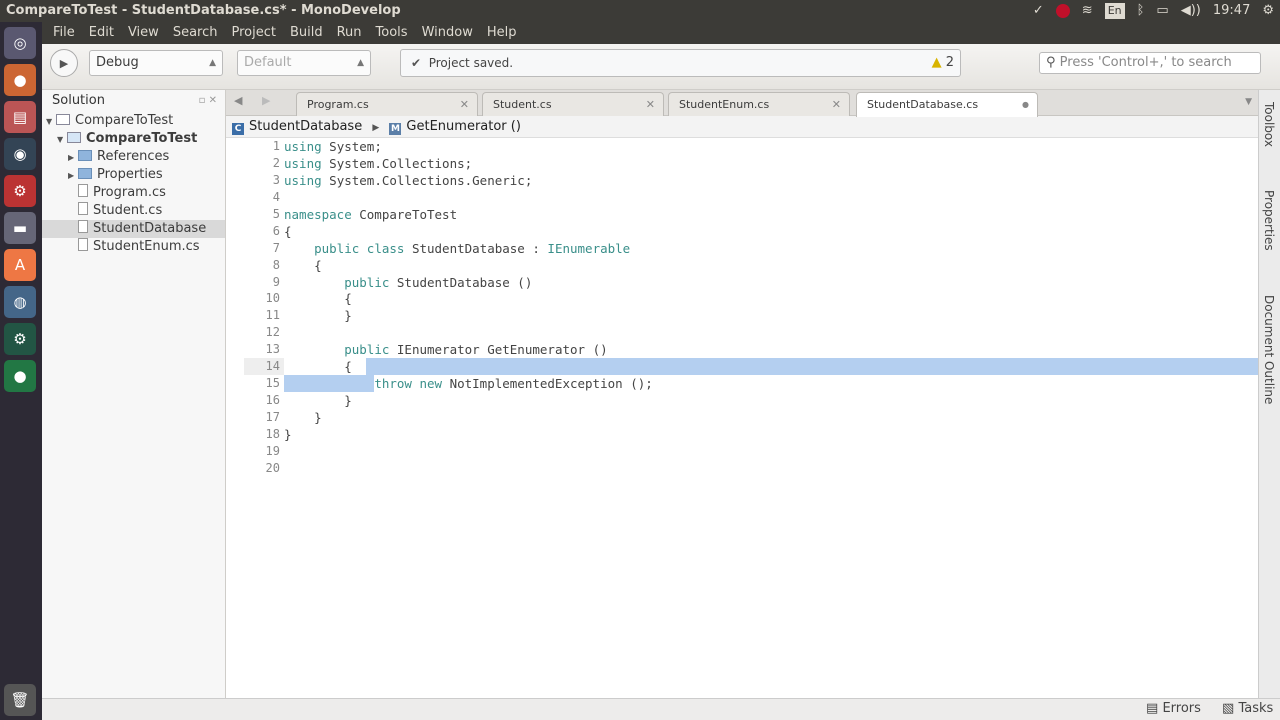 This screenshot has height=720, width=1280. What do you see at coordinates (276, 264) in the screenshot?
I see `line-number: 8` at bounding box center [276, 264].